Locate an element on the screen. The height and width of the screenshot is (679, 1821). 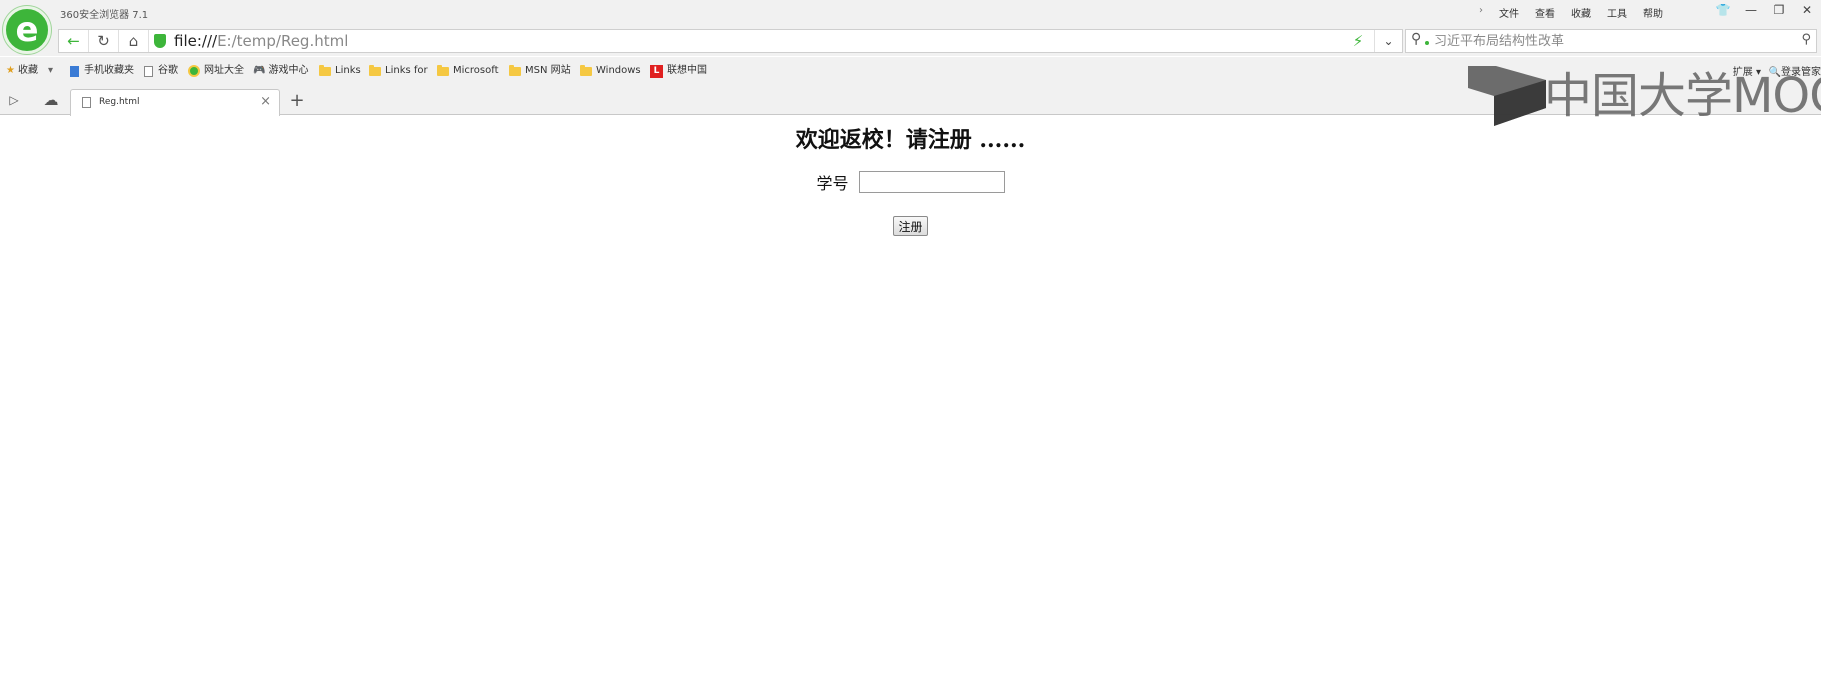
tab-title: Reg.html is located at coordinates (119, 102).